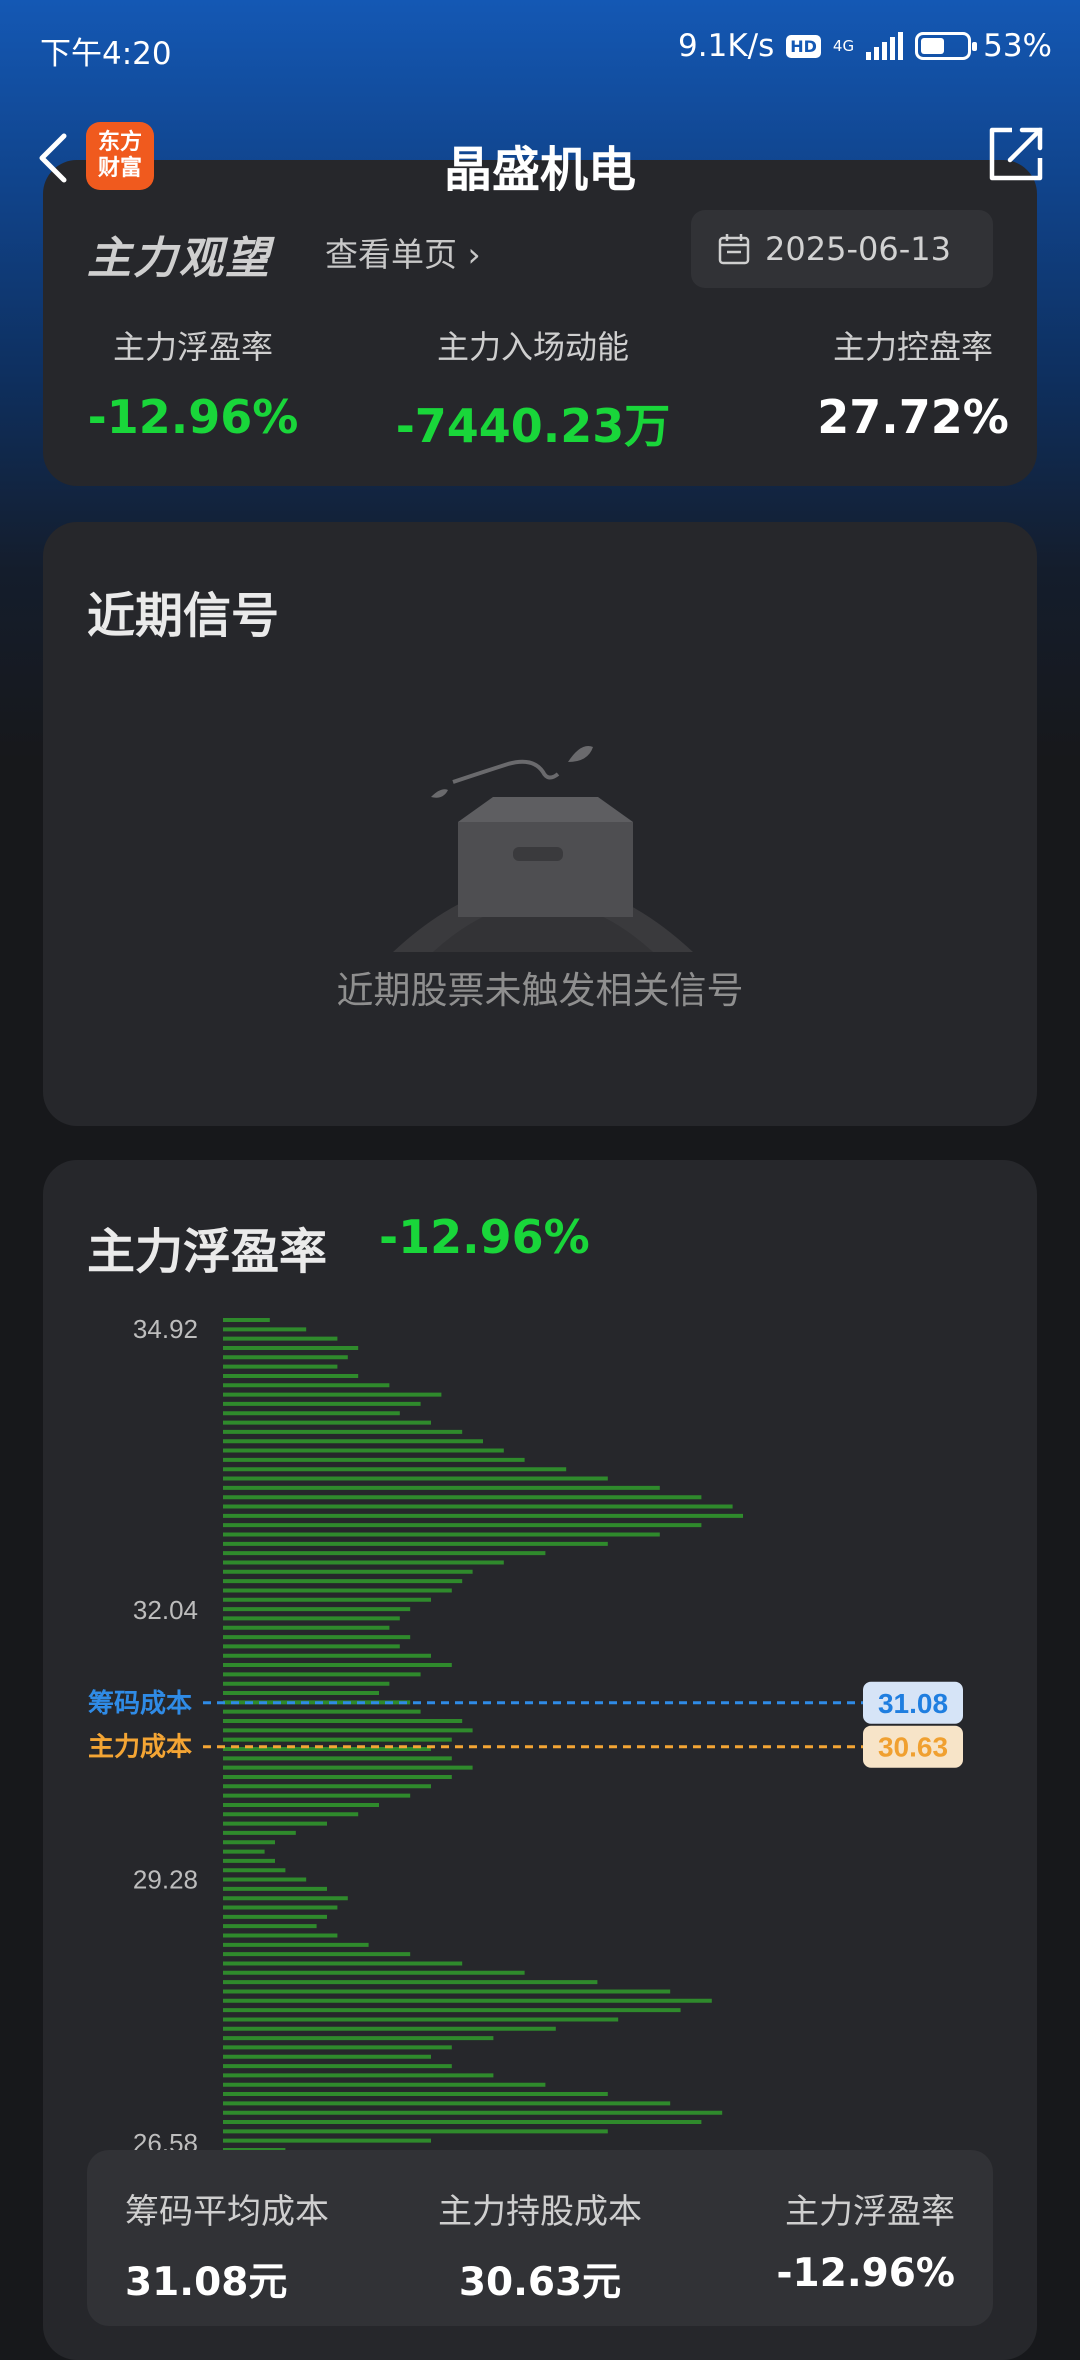 This screenshot has width=1080, height=2360. I want to click on view-single-page-label: 查看单页, so click(391, 254).